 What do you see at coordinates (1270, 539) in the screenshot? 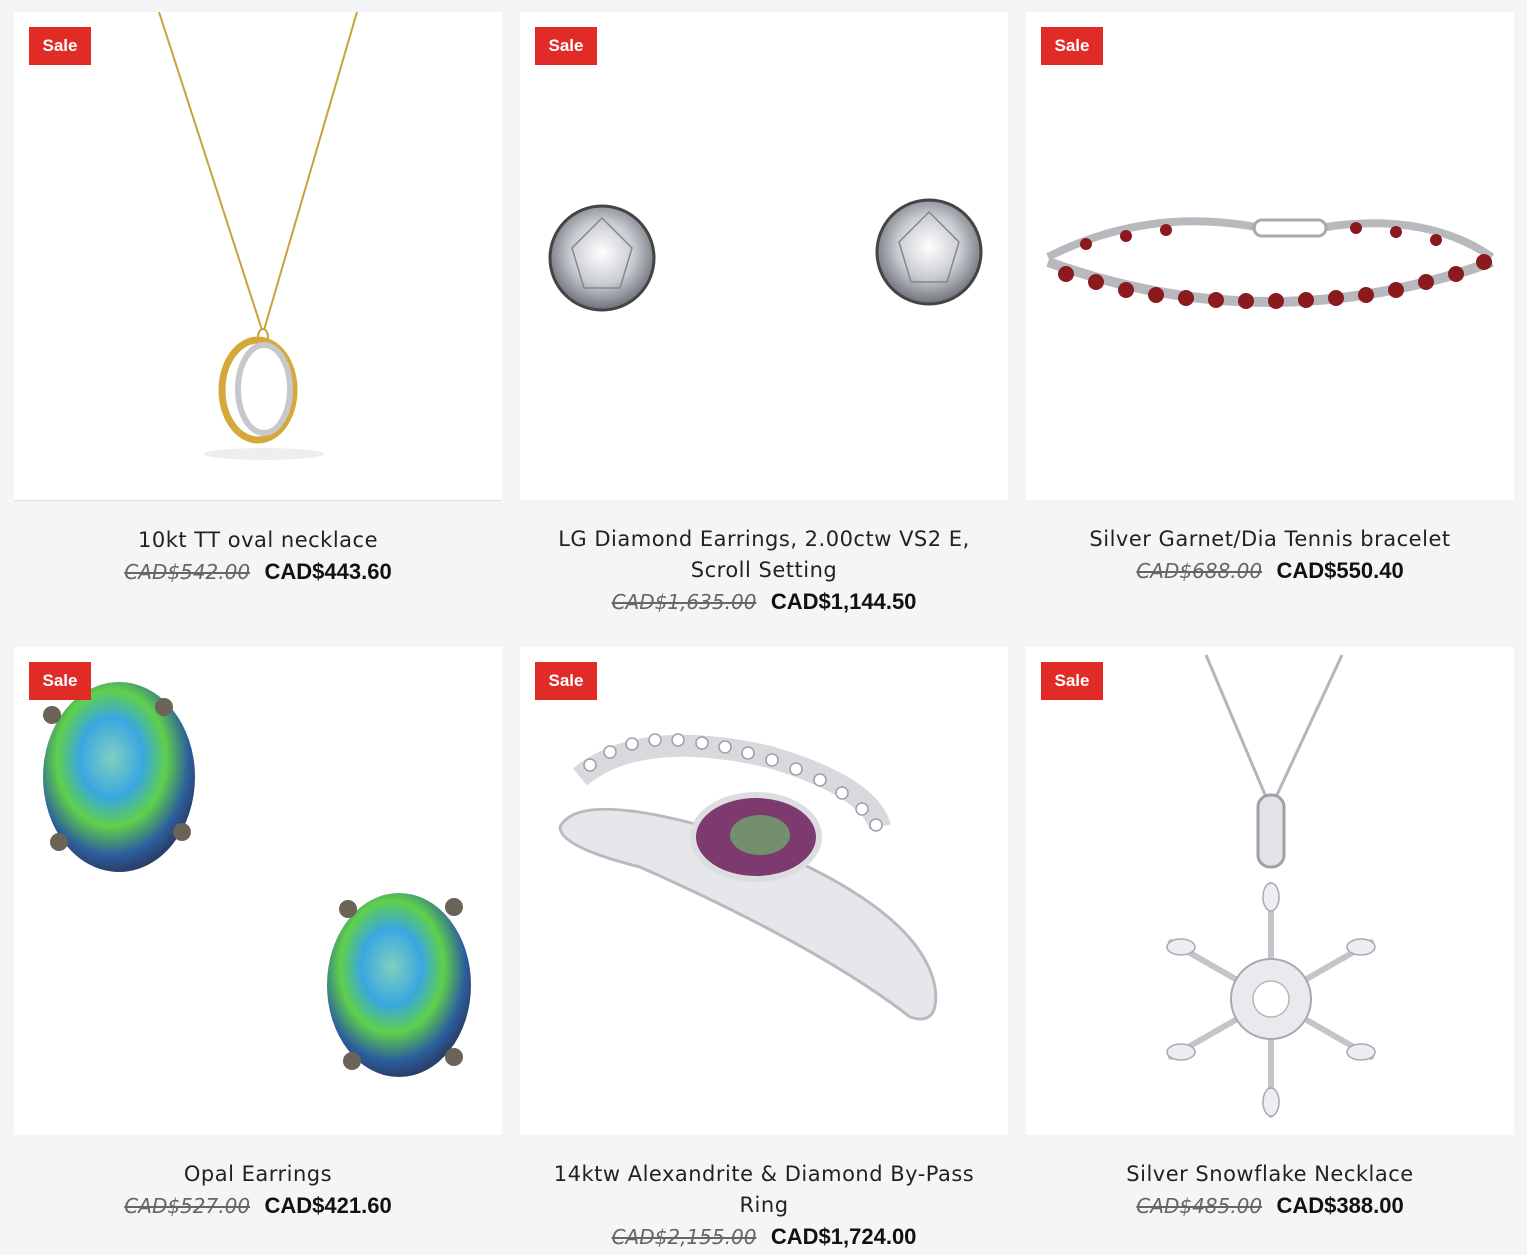
I see `product-title: Silver Garnet/Dia Tennis bracelet` at bounding box center [1270, 539].